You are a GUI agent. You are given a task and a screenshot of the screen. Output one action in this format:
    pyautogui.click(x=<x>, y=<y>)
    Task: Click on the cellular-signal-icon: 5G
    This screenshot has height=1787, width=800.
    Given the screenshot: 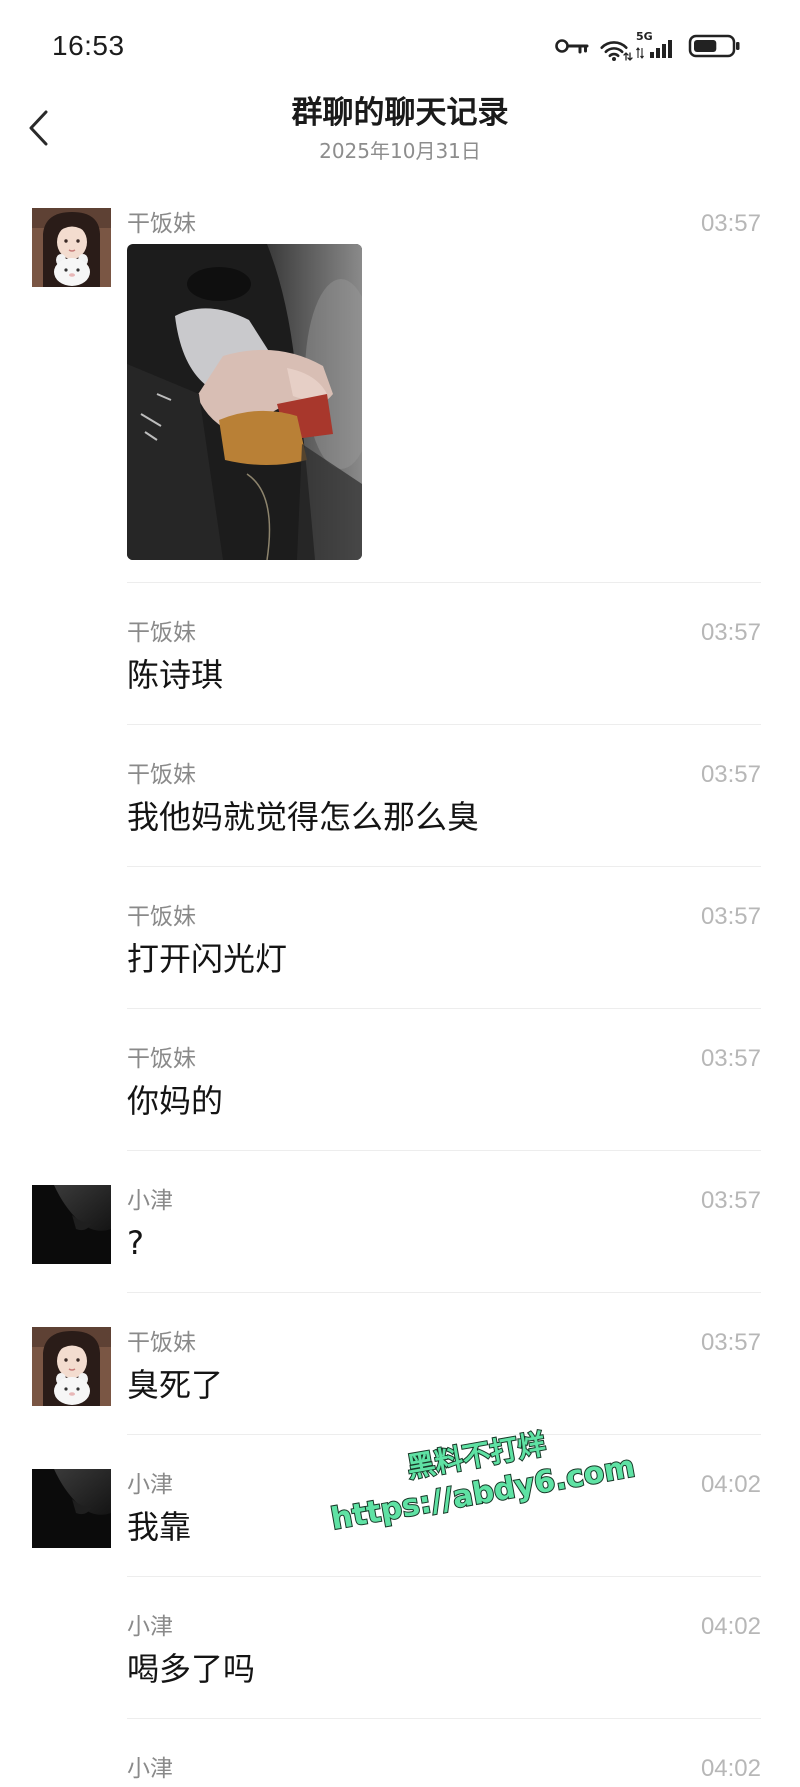 What is the action you would take?
    pyautogui.click(x=654, y=44)
    